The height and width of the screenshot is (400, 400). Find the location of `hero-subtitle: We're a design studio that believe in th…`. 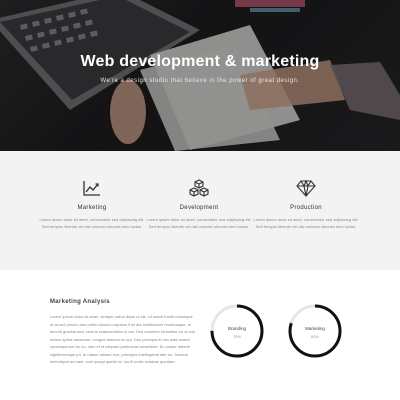

hero-subtitle: We're a design studio that believe in th… is located at coordinates (200, 81).